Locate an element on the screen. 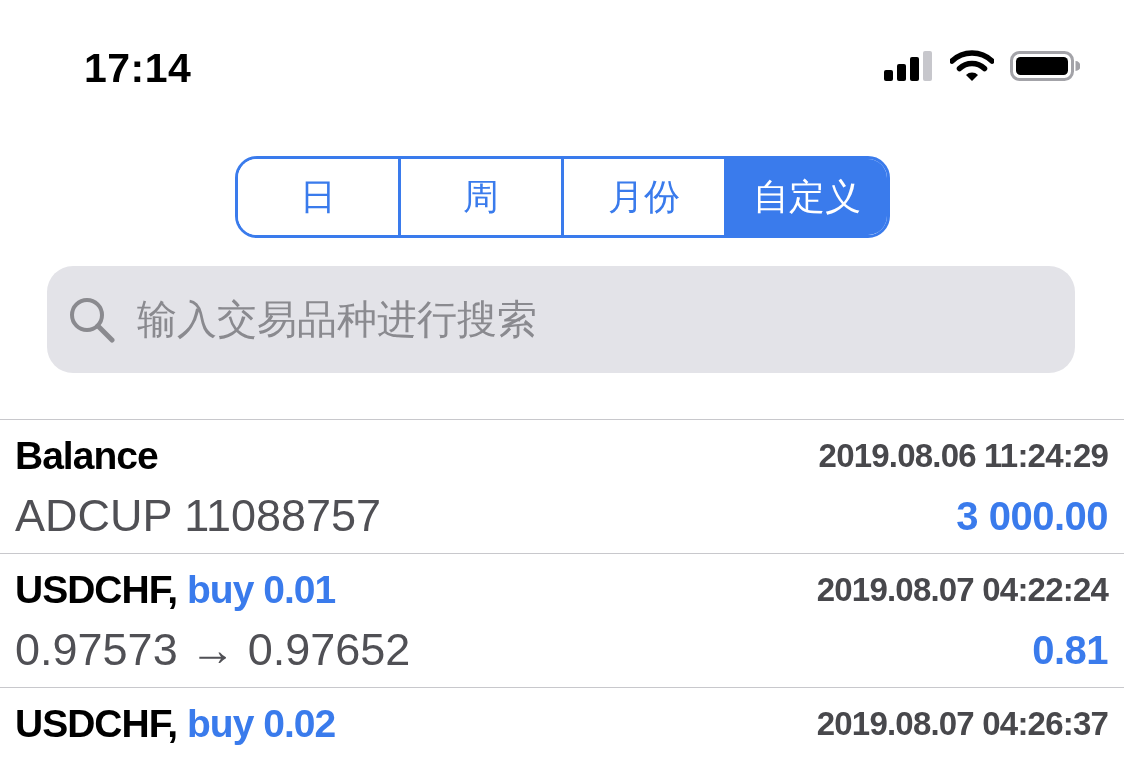 The width and height of the screenshot is (1124, 764). deal-type-text: buy 0.01 is located at coordinates (261, 589).